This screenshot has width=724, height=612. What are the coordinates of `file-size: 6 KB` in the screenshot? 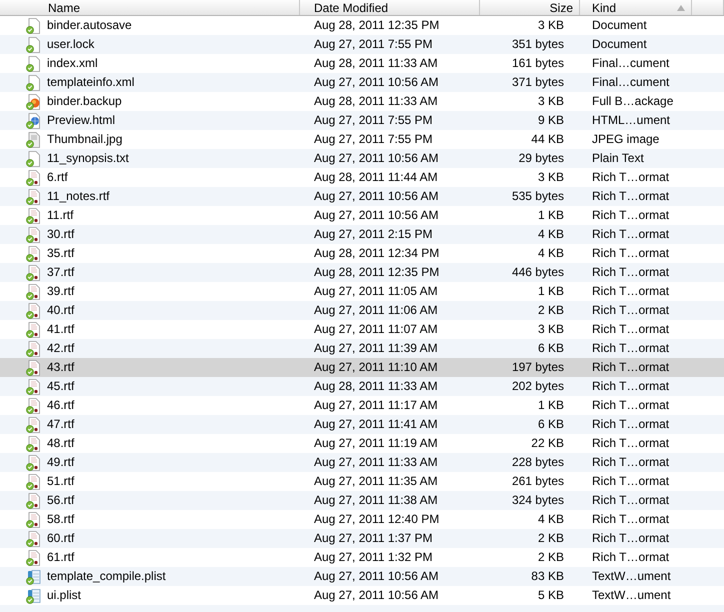 It's located at (551, 424).